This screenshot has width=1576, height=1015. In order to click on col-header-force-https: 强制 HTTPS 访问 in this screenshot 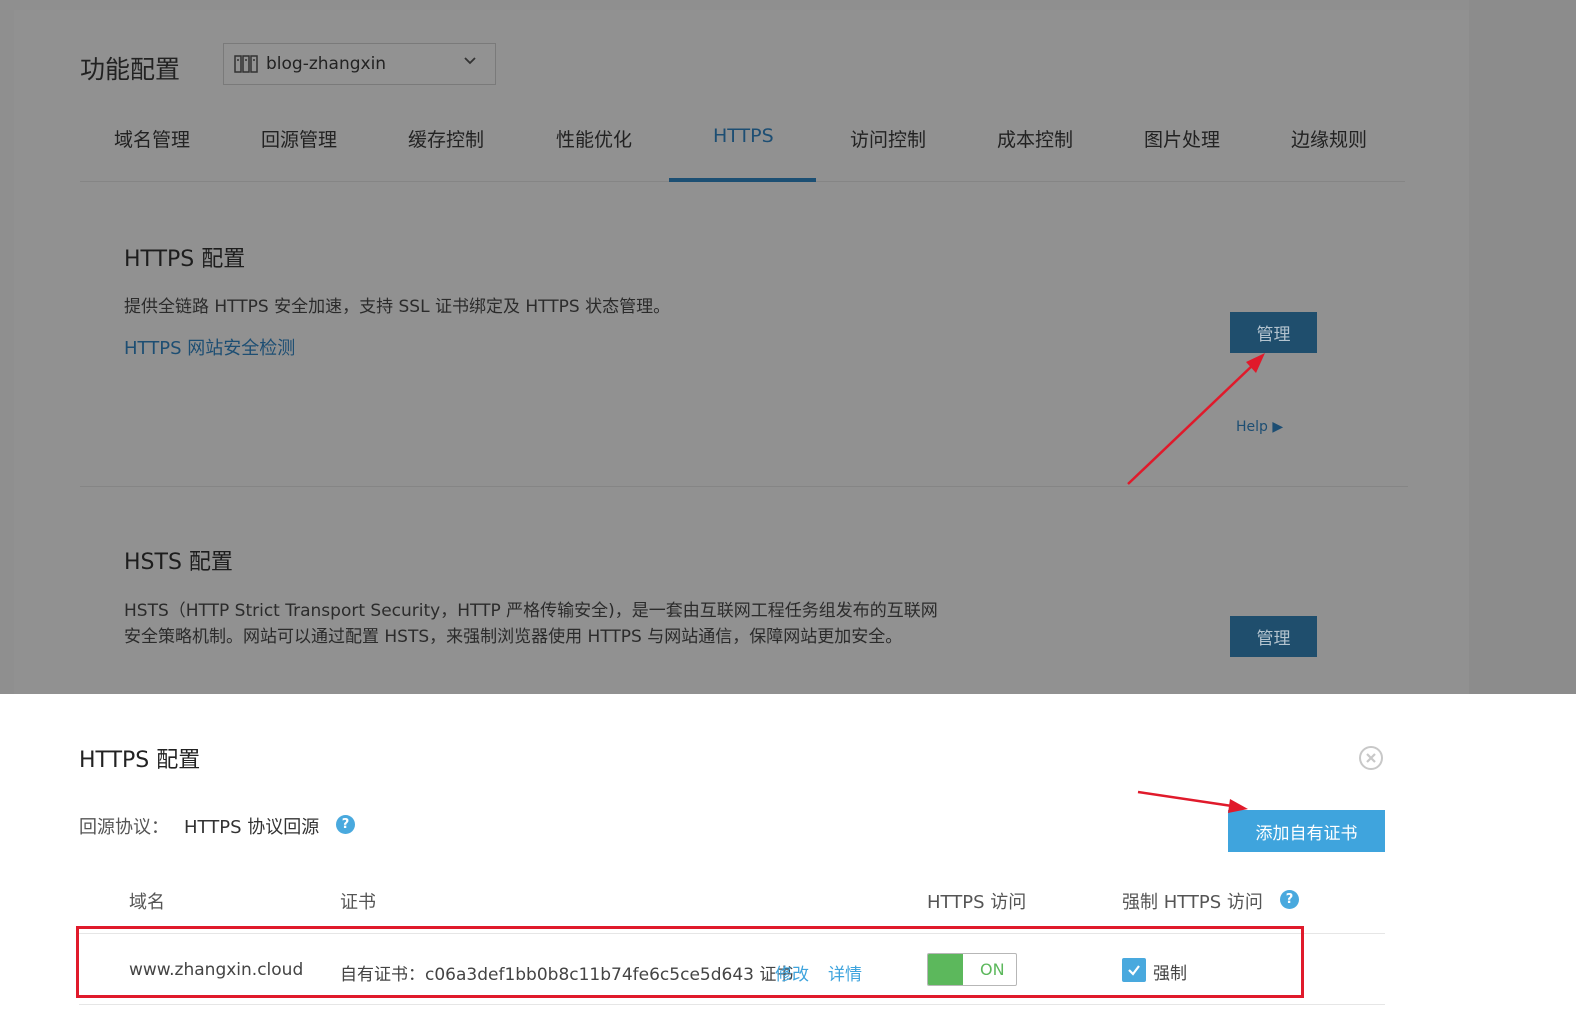, I will do `click(1192, 902)`.